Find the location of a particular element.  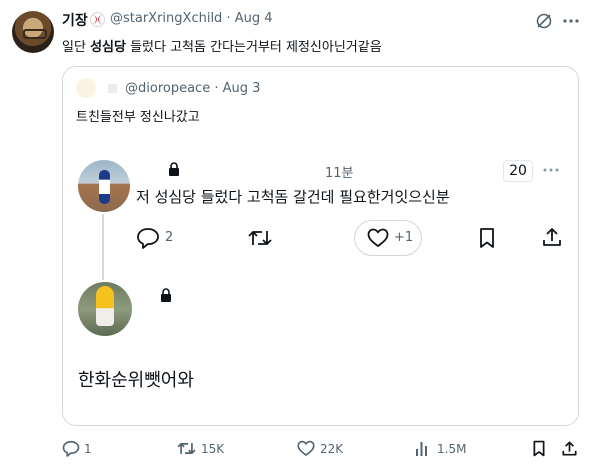

thread-line is located at coordinates (103, 247).